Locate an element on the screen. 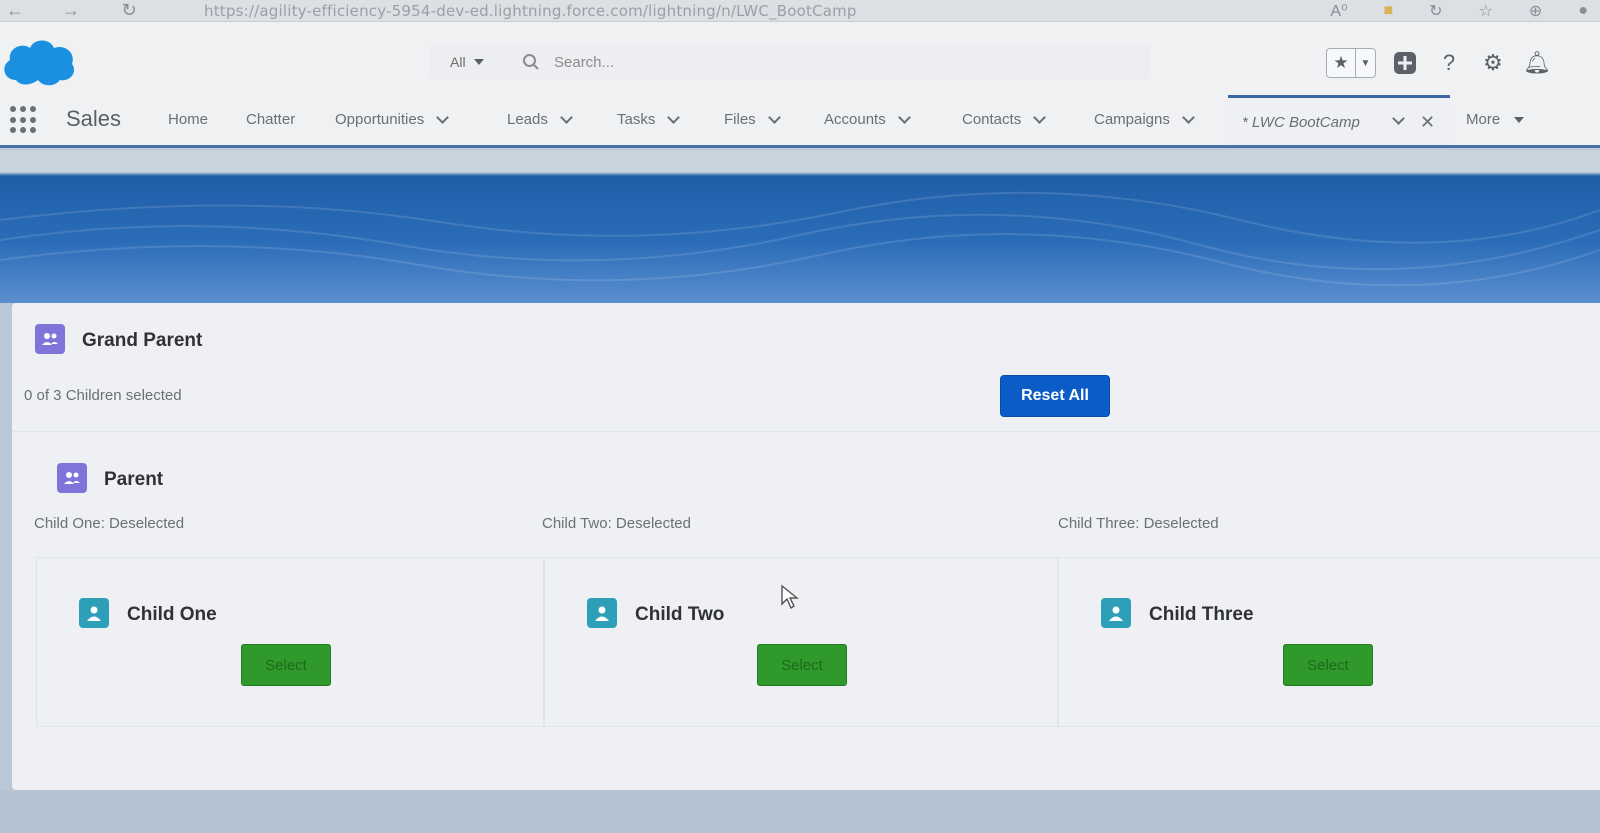 The height and width of the screenshot is (833, 1600). close-icon: ✕ is located at coordinates (1427, 122).